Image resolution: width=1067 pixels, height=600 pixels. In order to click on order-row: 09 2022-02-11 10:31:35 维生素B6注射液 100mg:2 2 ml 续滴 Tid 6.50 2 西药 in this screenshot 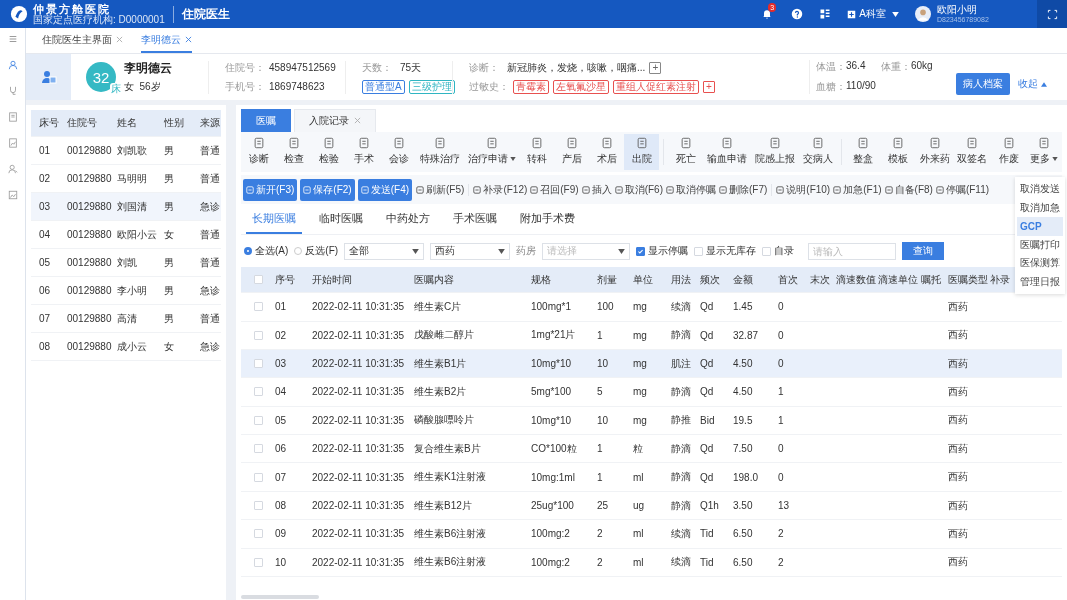, I will do `click(651, 534)`.